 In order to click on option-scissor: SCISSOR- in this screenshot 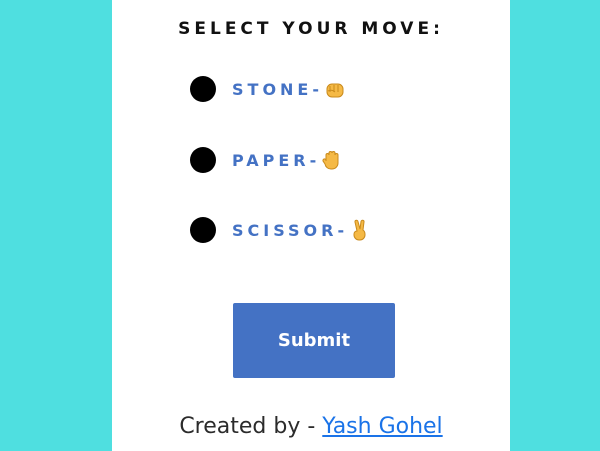, I will do `click(280, 230)`.